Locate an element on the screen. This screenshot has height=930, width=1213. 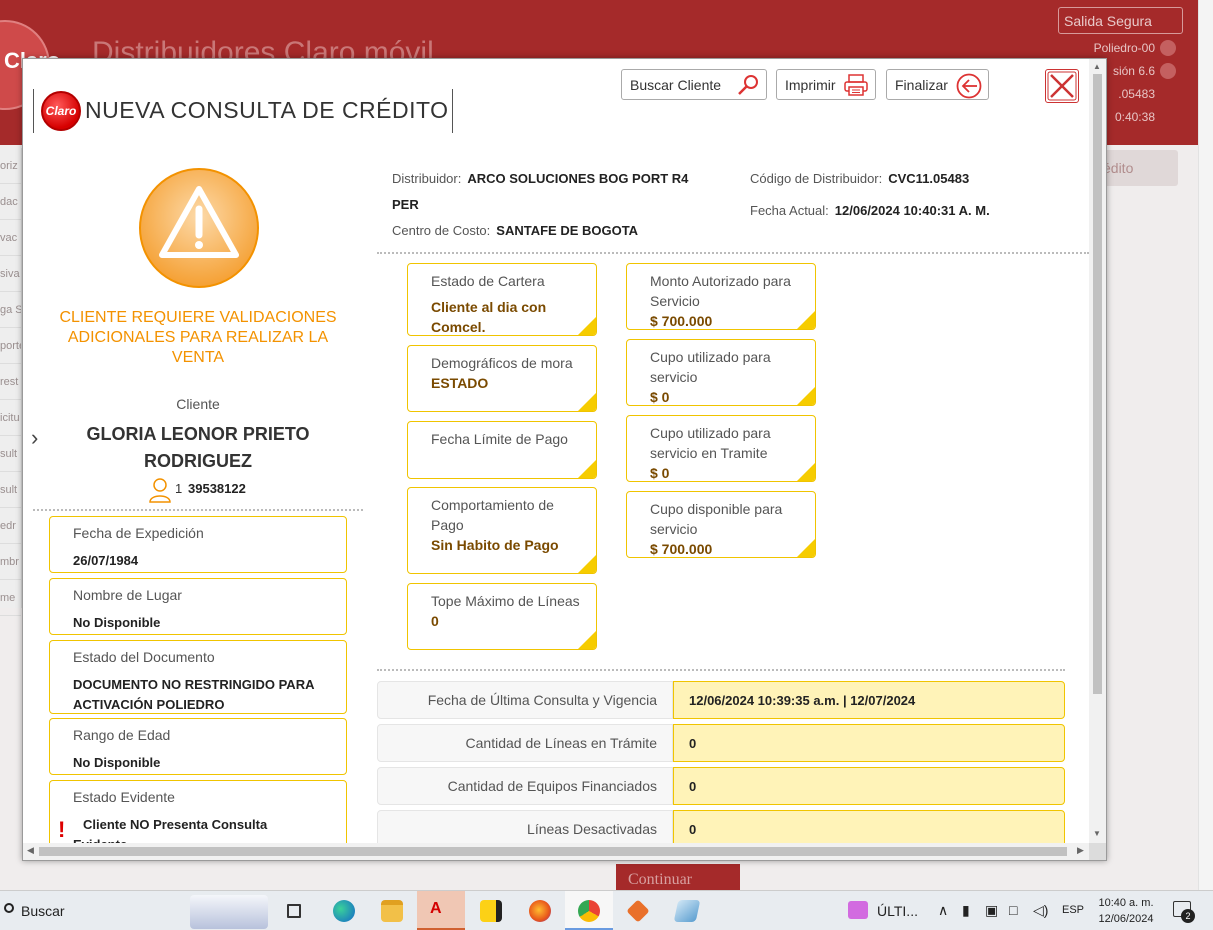
distribuidor-info-cont: PER is located at coordinates (405, 204).